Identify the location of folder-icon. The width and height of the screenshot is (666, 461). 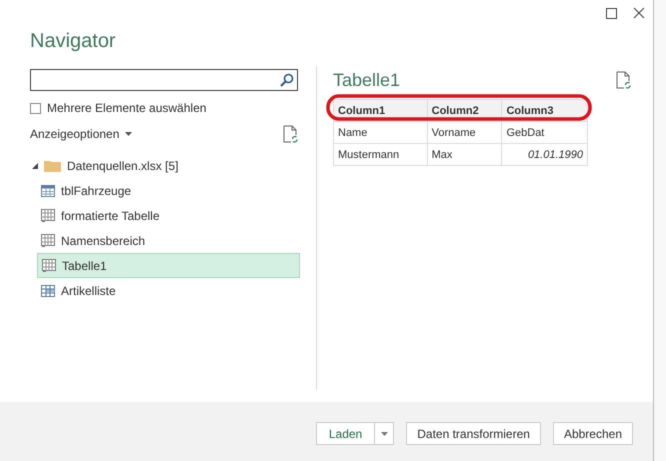
(52, 165).